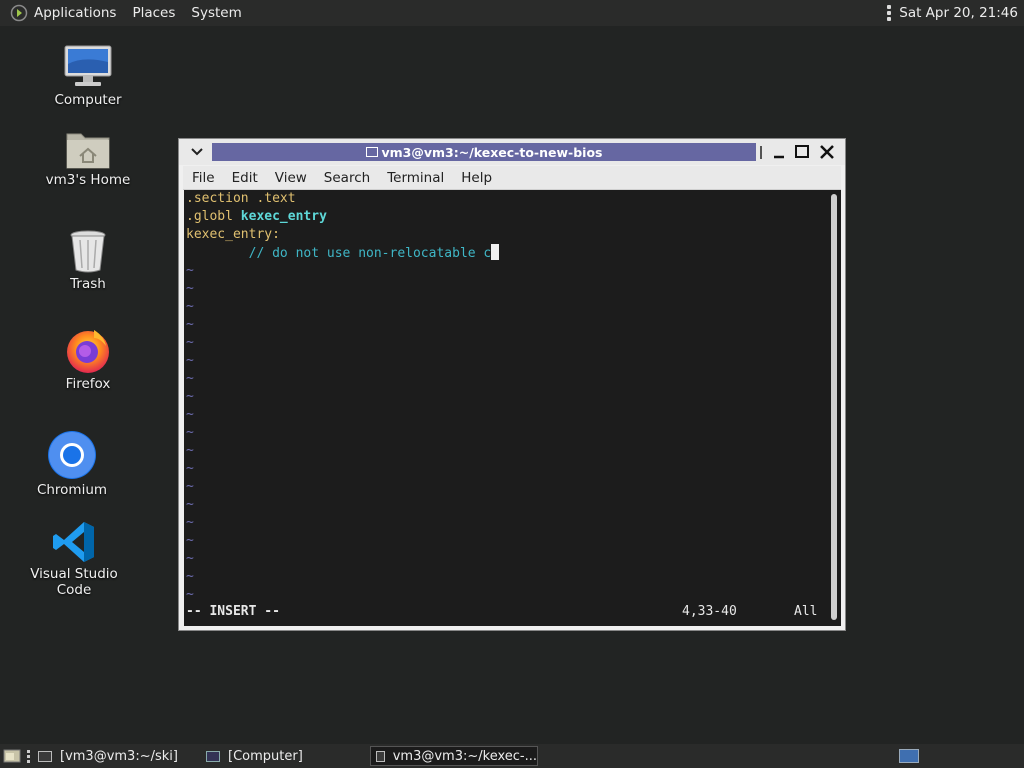 This screenshot has width=1024, height=768. Describe the element at coordinates (265, 756) in the screenshot. I see `taskbar-item-label: [Computer]` at that location.